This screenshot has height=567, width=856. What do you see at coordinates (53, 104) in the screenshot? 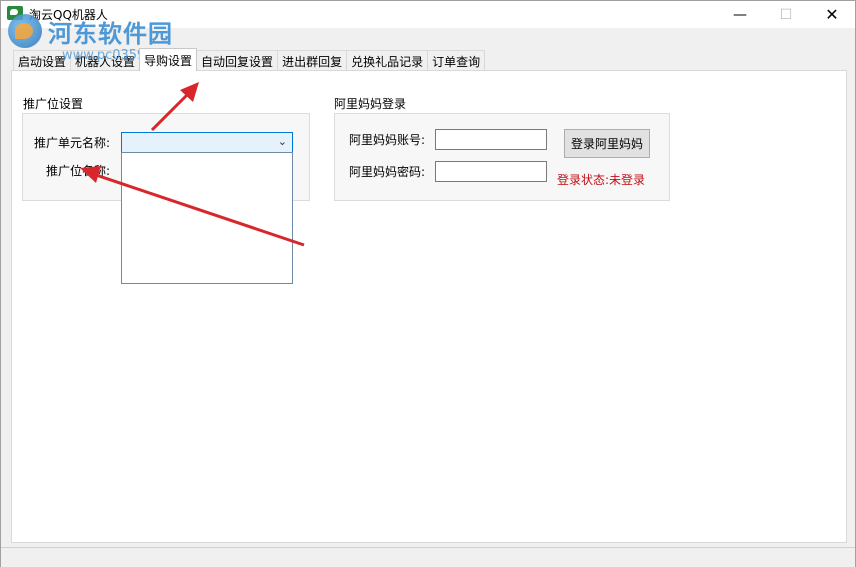
I see `promo-group-title: 推广位设置` at bounding box center [53, 104].